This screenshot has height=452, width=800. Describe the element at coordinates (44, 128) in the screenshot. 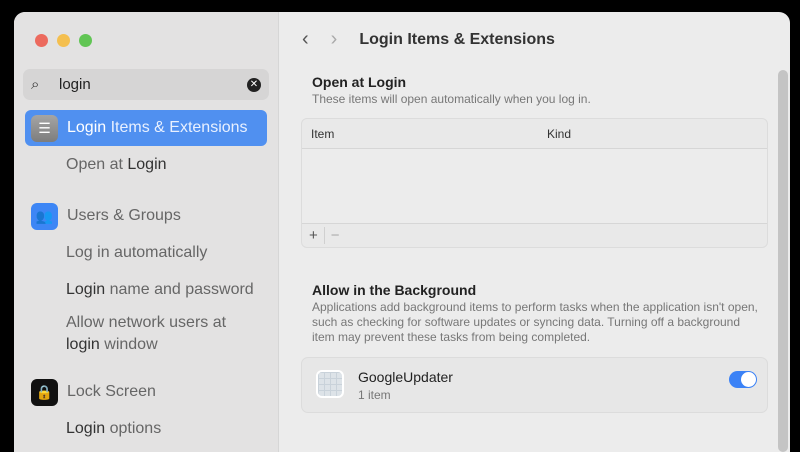

I see `list-icon: ☰` at that location.